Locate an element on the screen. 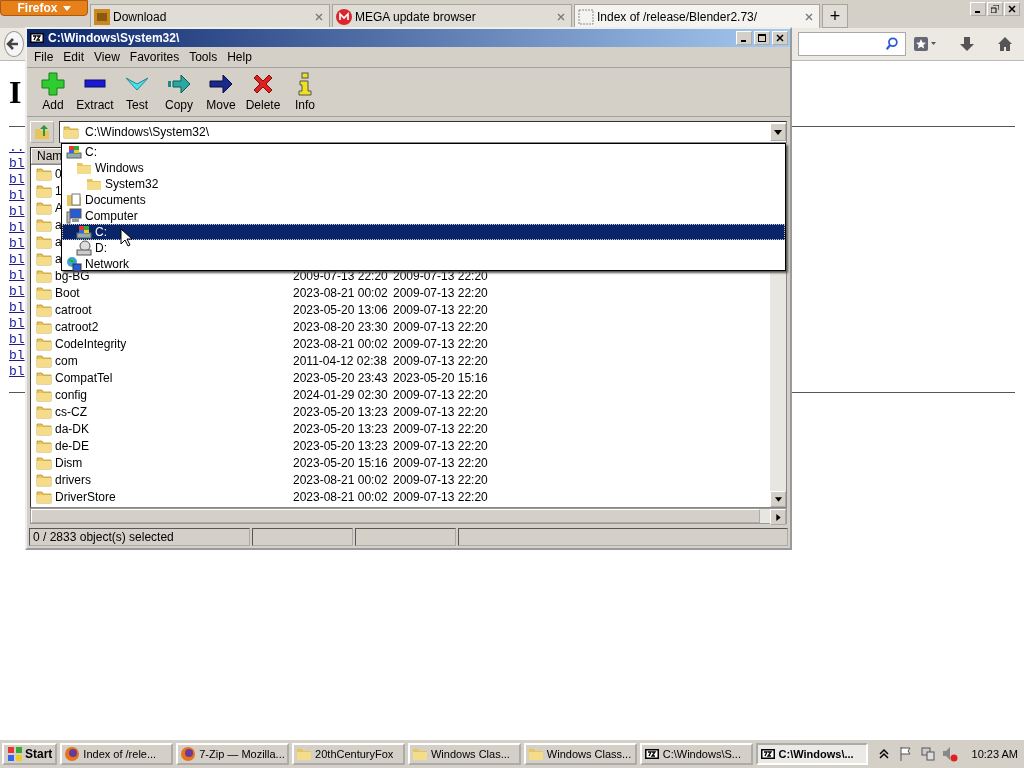  firefox-icon is located at coordinates (72, 754).